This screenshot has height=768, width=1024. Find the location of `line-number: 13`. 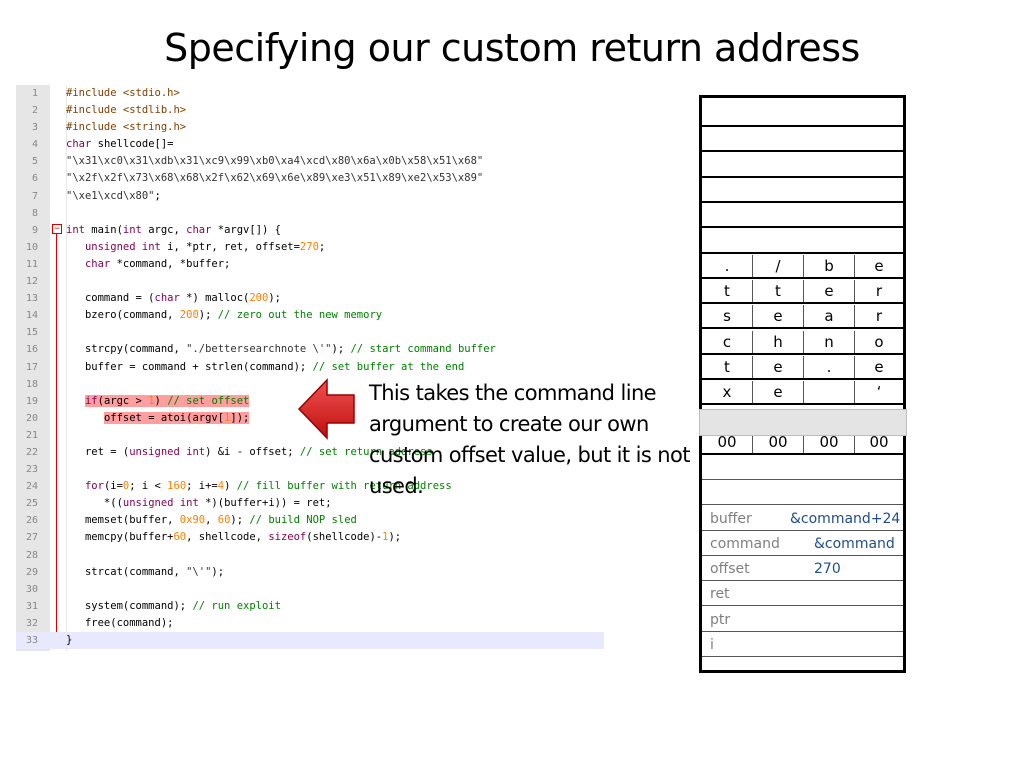

line-number: 13 is located at coordinates (31, 299).